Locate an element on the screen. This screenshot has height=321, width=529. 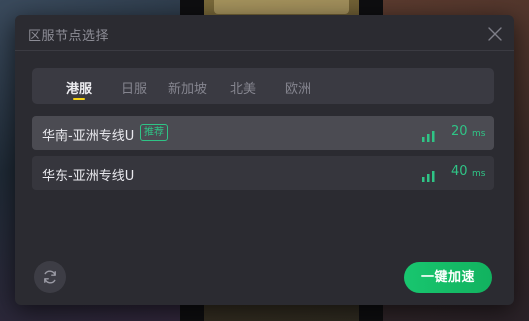
tab-north-america: 北美 is located at coordinates (243, 87).